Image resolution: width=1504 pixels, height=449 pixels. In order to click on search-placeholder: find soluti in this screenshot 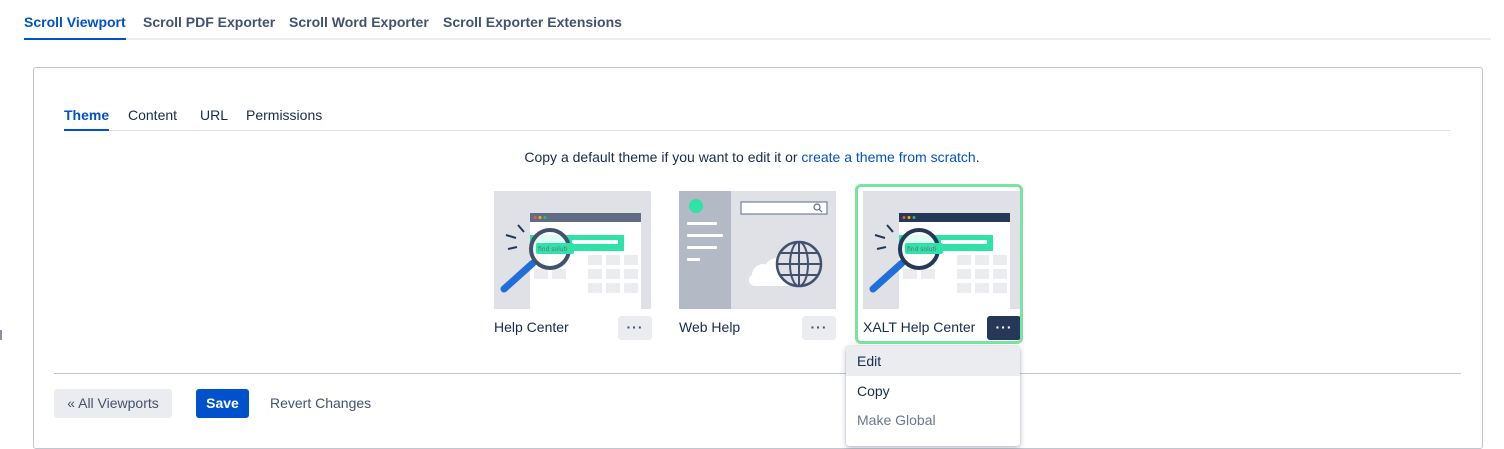, I will do `click(553, 249)`.